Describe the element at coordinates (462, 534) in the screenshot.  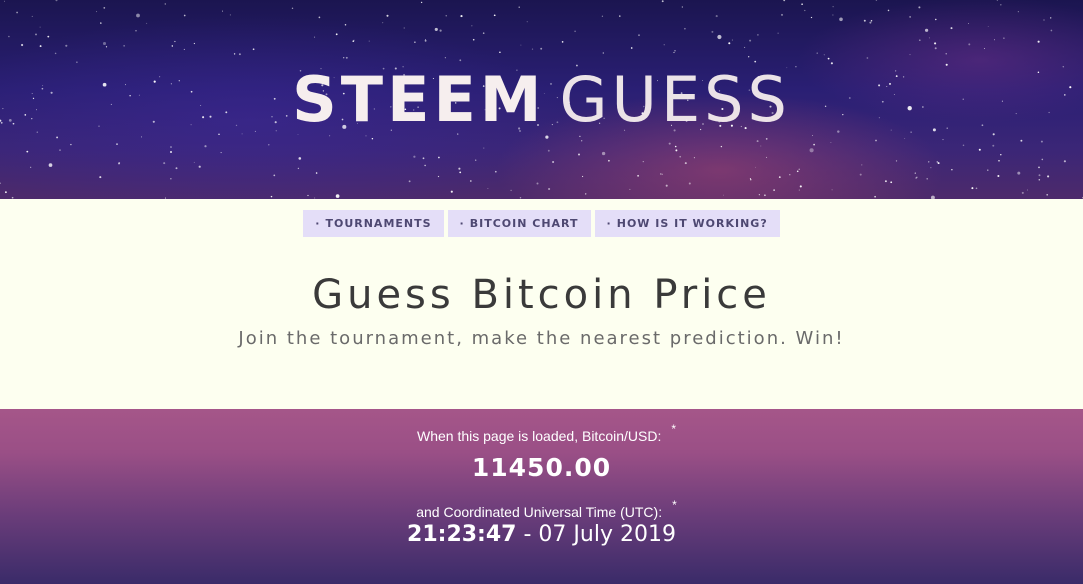
I see `utc-clock: 21:23:47` at that location.